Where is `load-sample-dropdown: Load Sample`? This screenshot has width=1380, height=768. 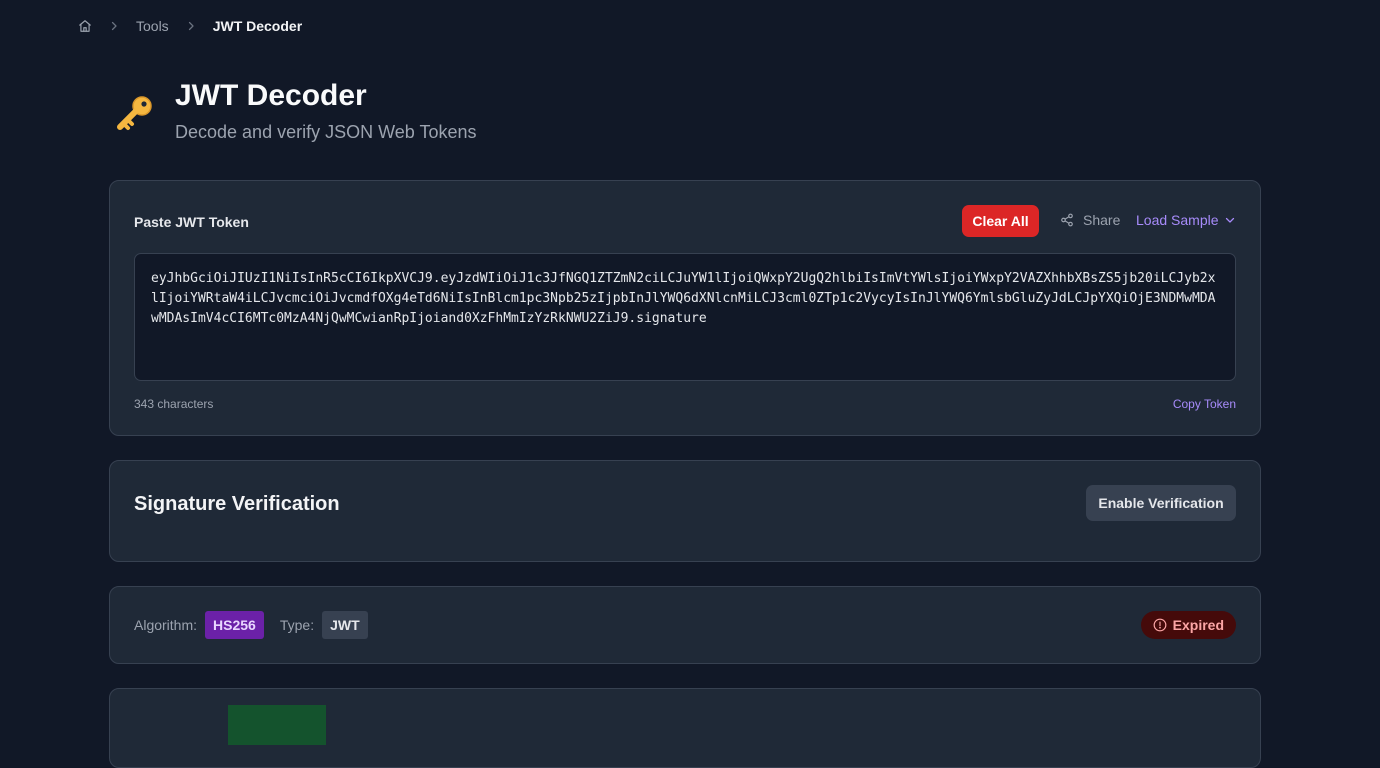 load-sample-dropdown: Load Sample is located at coordinates (1186, 220).